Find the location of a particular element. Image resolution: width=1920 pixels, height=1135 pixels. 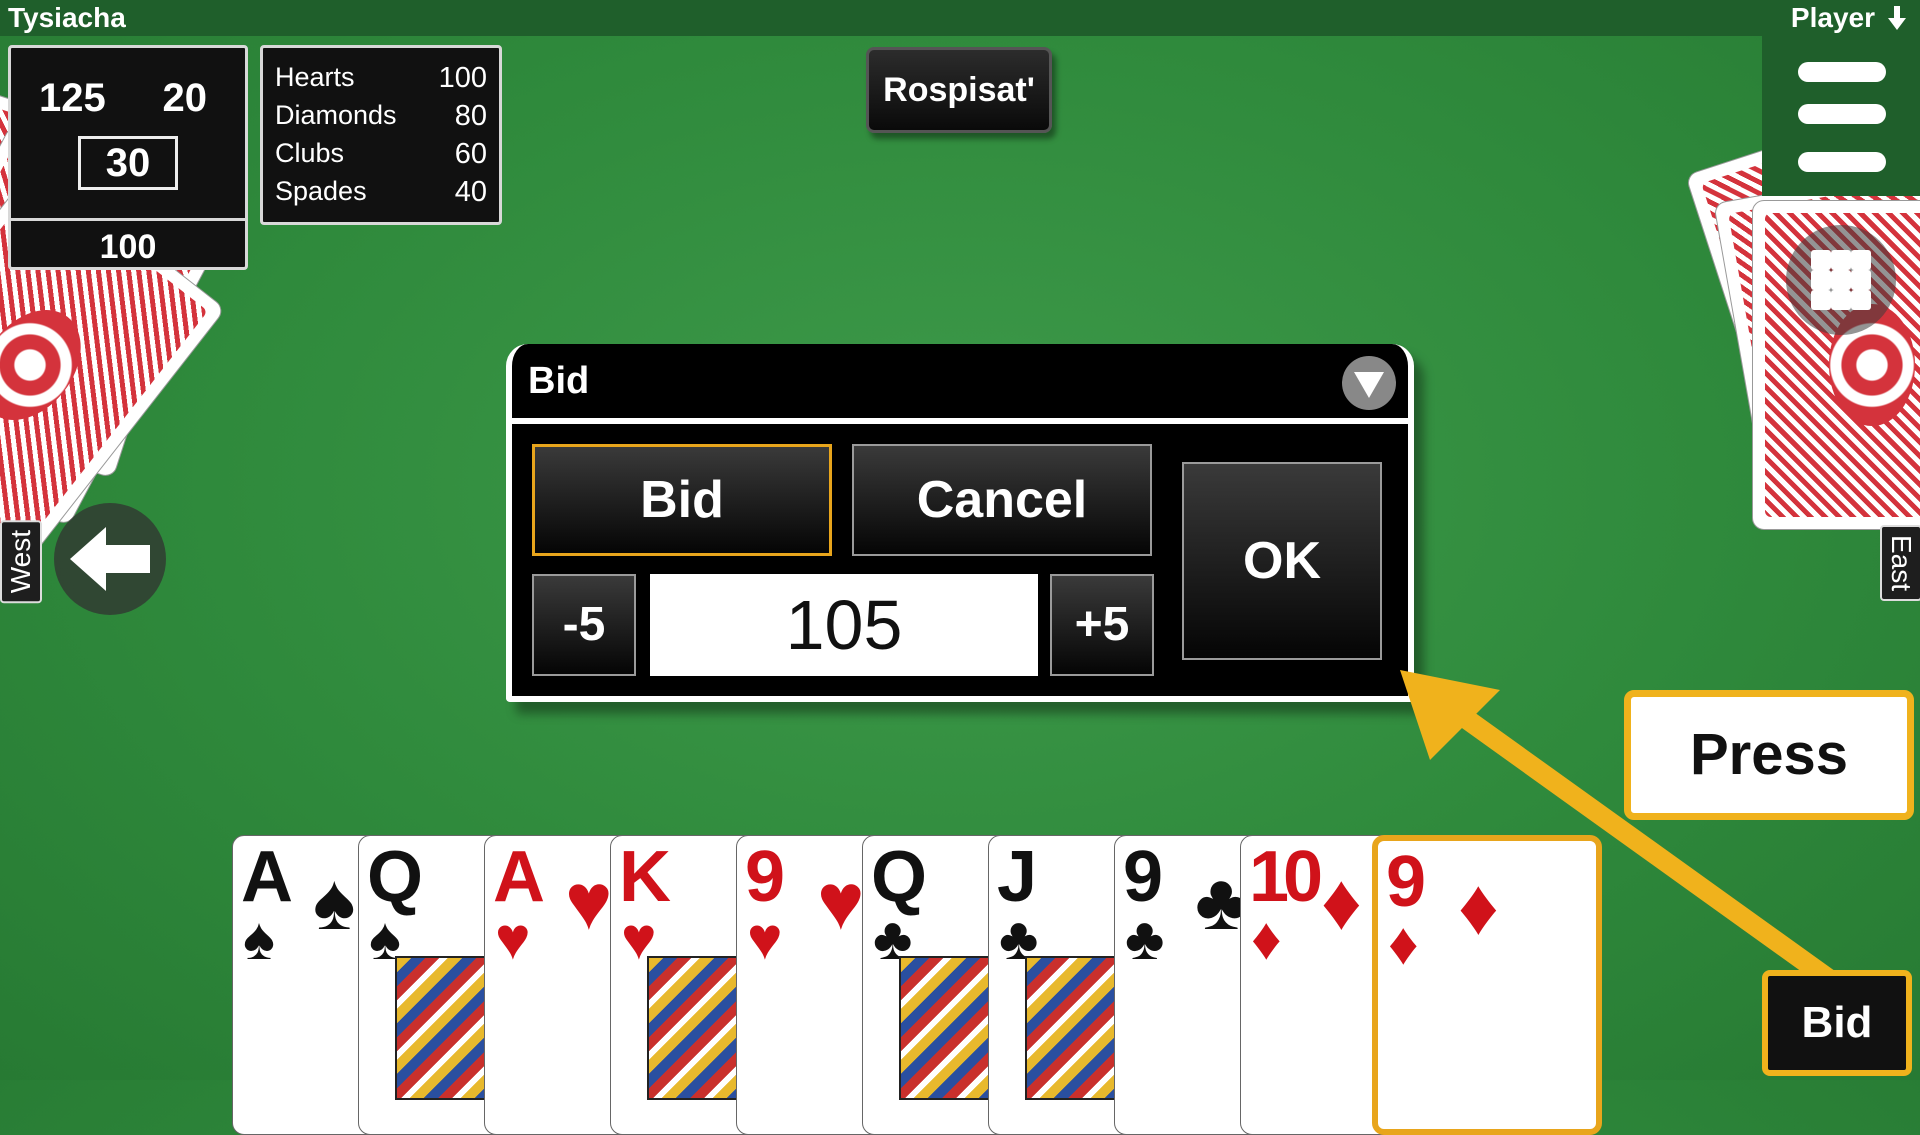

bid-button: Bid is located at coordinates (1837, 1023).